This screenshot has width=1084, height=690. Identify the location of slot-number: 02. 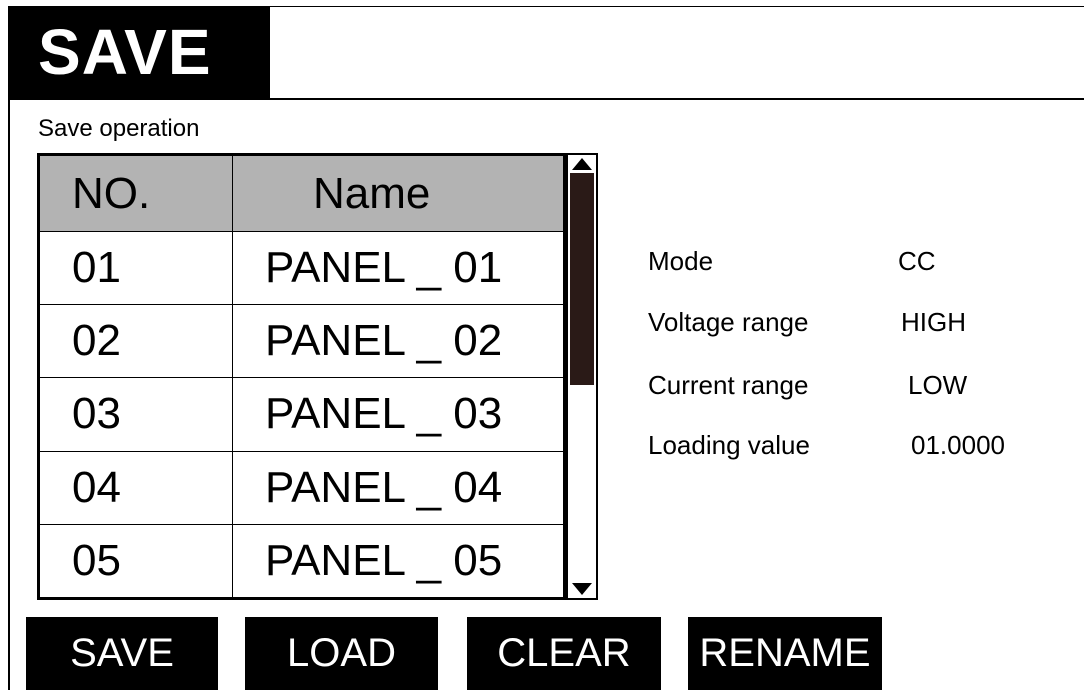
(136, 341).